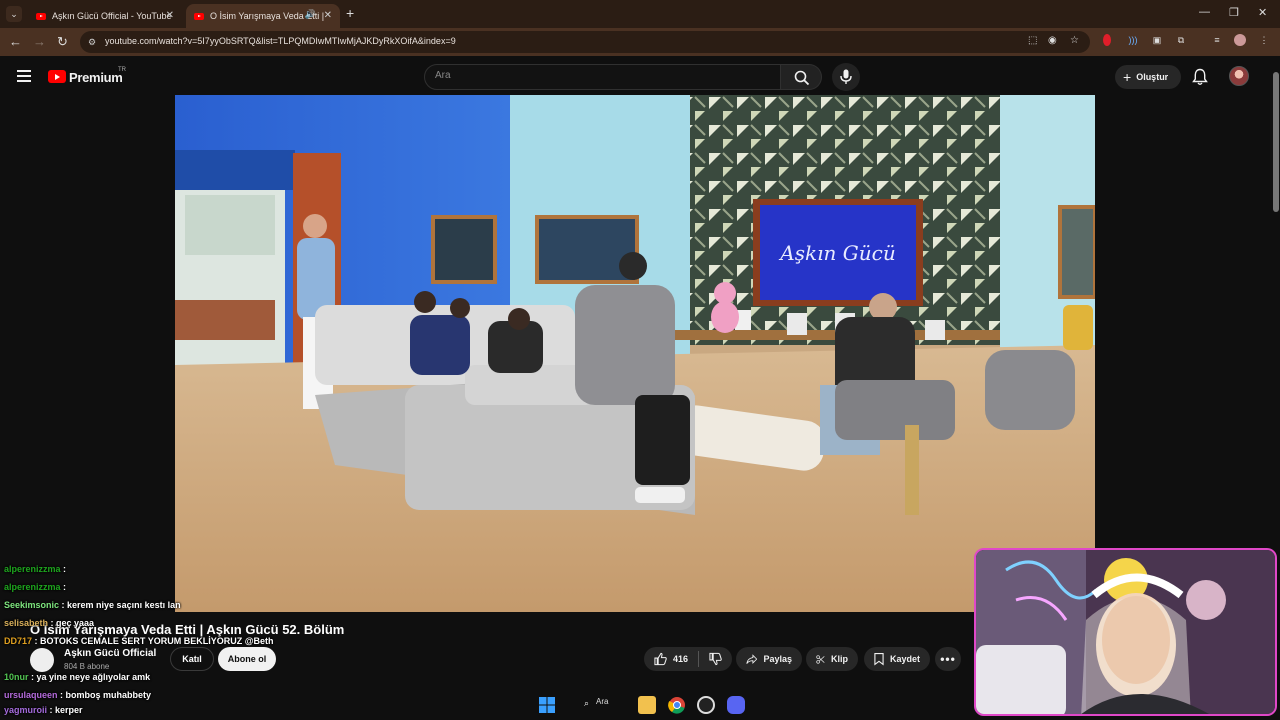 The width and height of the screenshot is (1280, 720). What do you see at coordinates (26, 623) in the screenshot?
I see `chat-username: selisabeth` at bounding box center [26, 623].